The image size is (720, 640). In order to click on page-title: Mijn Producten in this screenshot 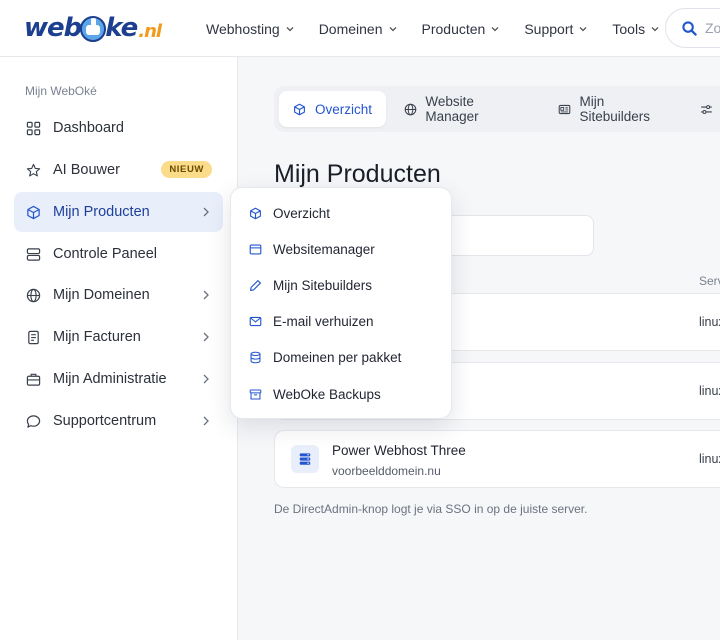, I will do `click(357, 174)`.